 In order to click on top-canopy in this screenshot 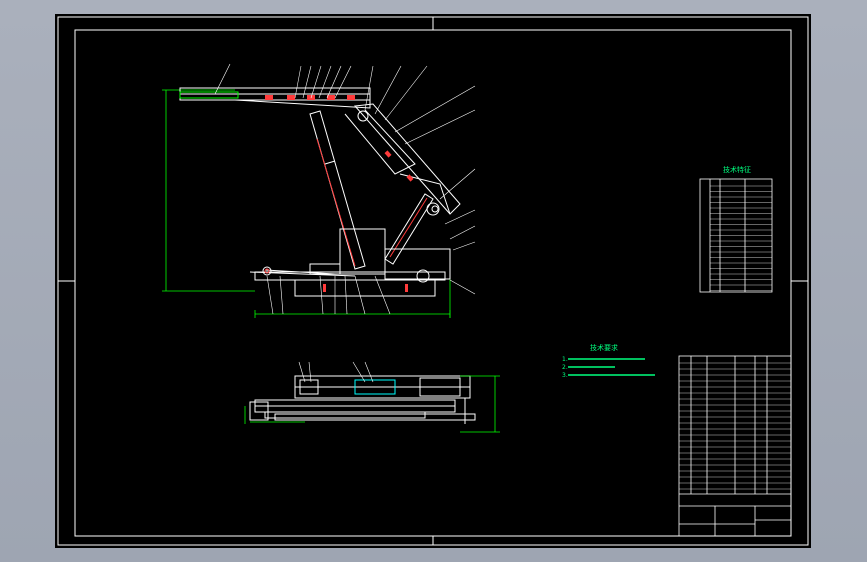, I will do `click(275, 98)`.